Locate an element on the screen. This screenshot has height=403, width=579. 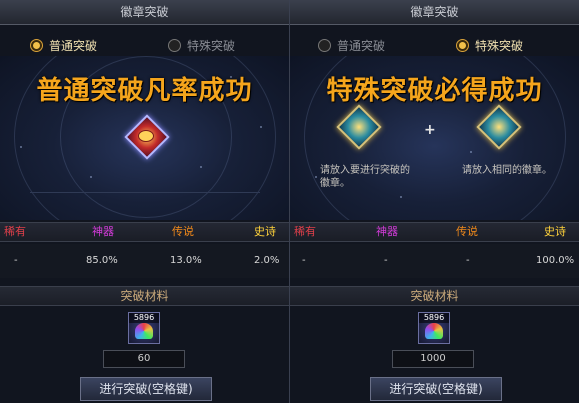
rarity-legend-value: 13.0% is located at coordinates (186, 260).